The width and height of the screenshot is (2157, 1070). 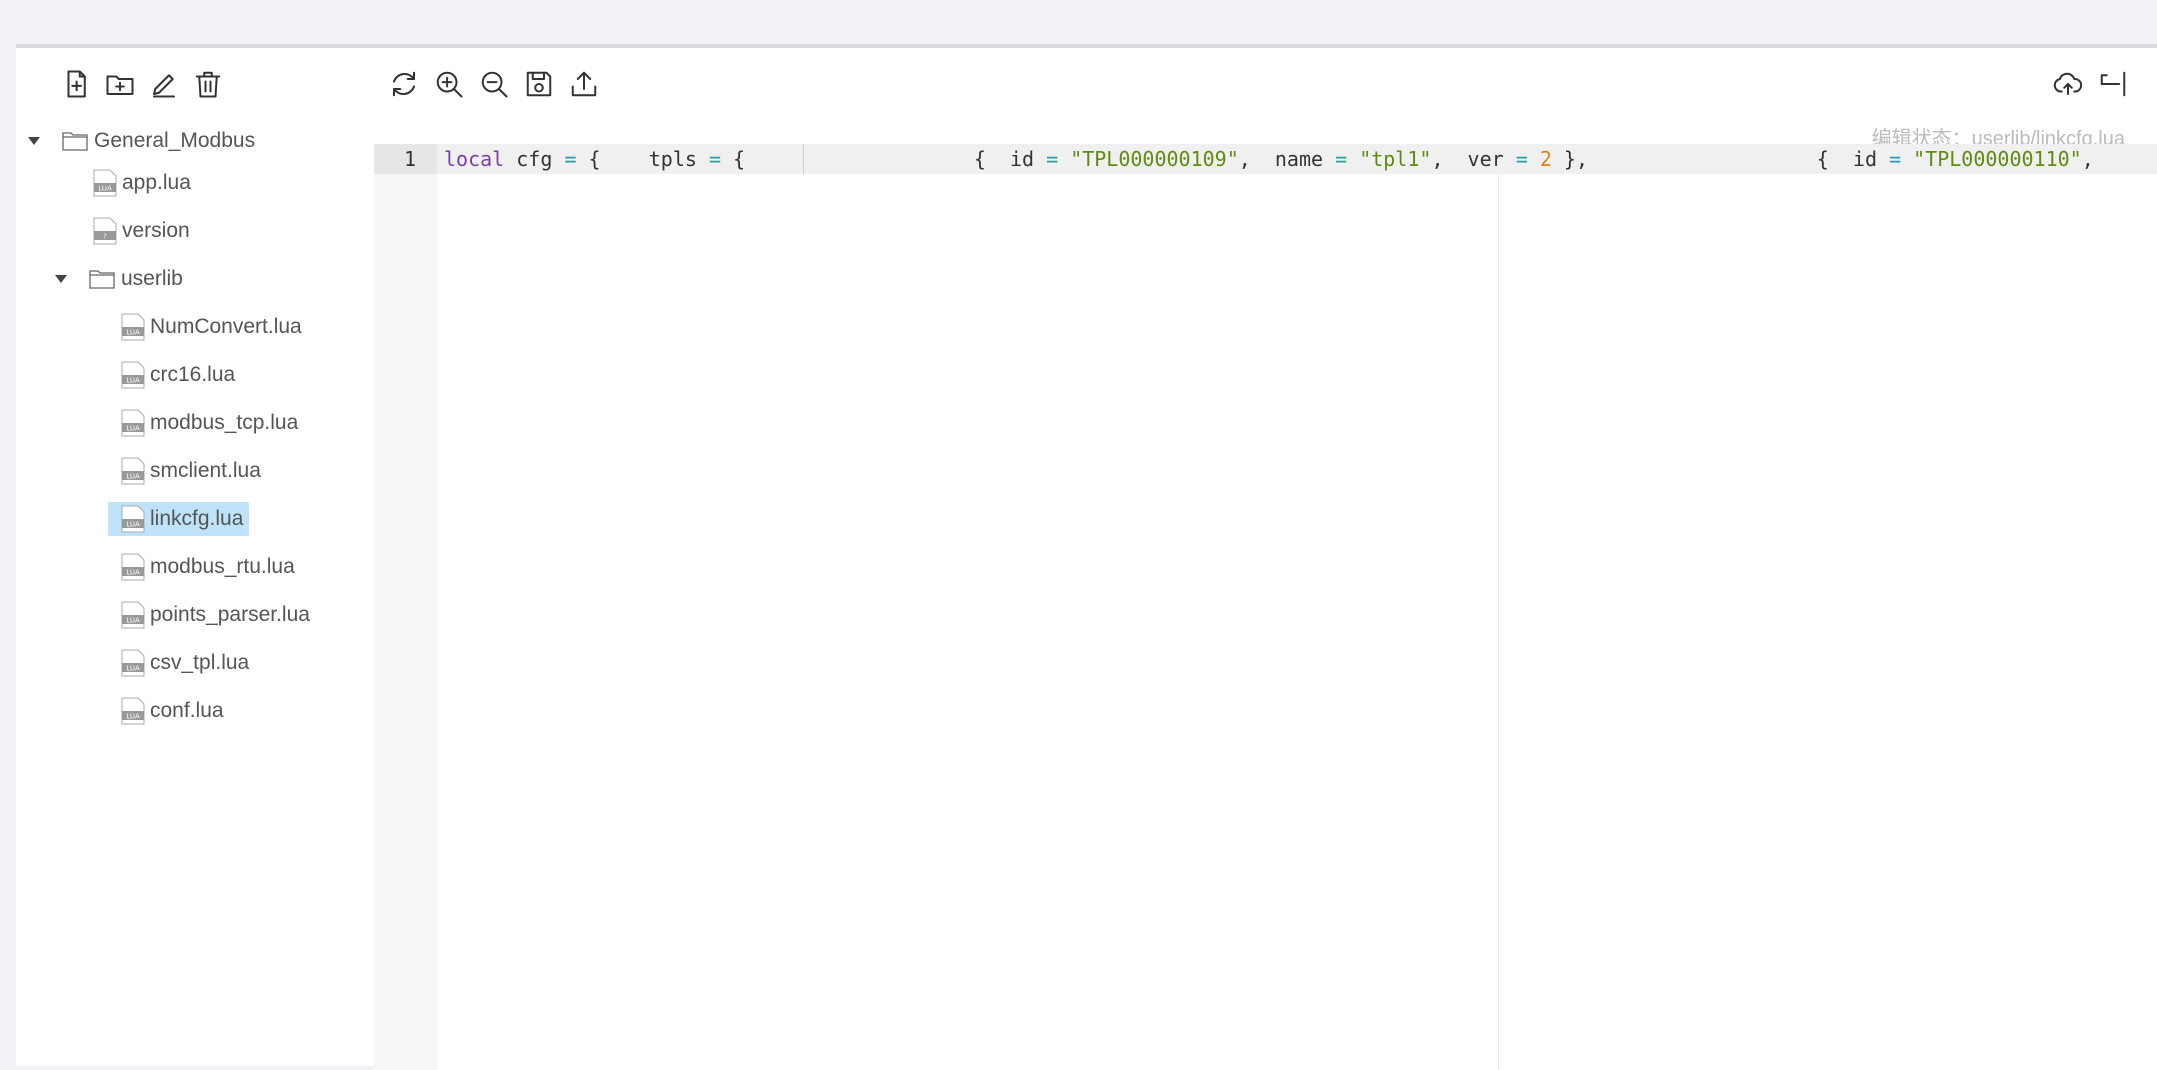 What do you see at coordinates (164, 84) in the screenshot?
I see `rename-icon` at bounding box center [164, 84].